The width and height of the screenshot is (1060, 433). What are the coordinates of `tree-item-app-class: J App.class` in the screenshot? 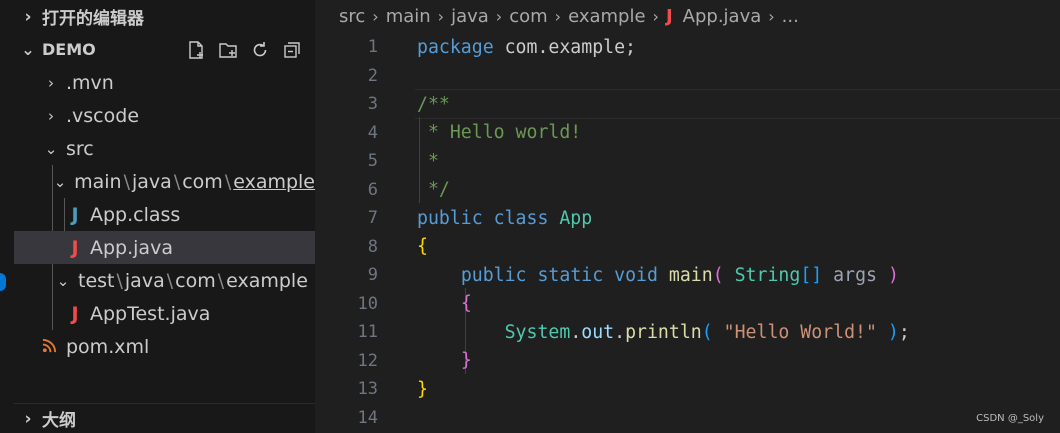 It's located at (164, 214).